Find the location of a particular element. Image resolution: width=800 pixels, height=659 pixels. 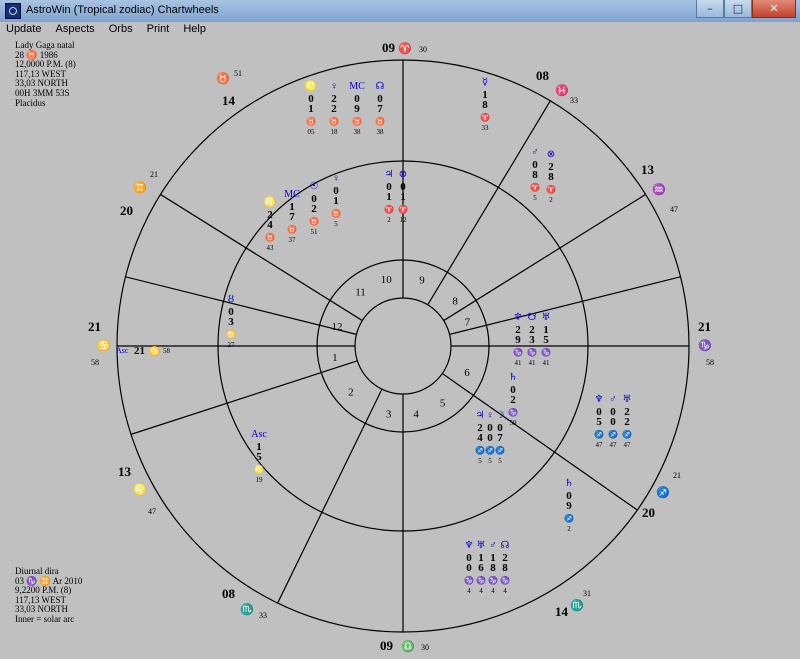

outer-planet-glyph: ♀ is located at coordinates (334, 86).